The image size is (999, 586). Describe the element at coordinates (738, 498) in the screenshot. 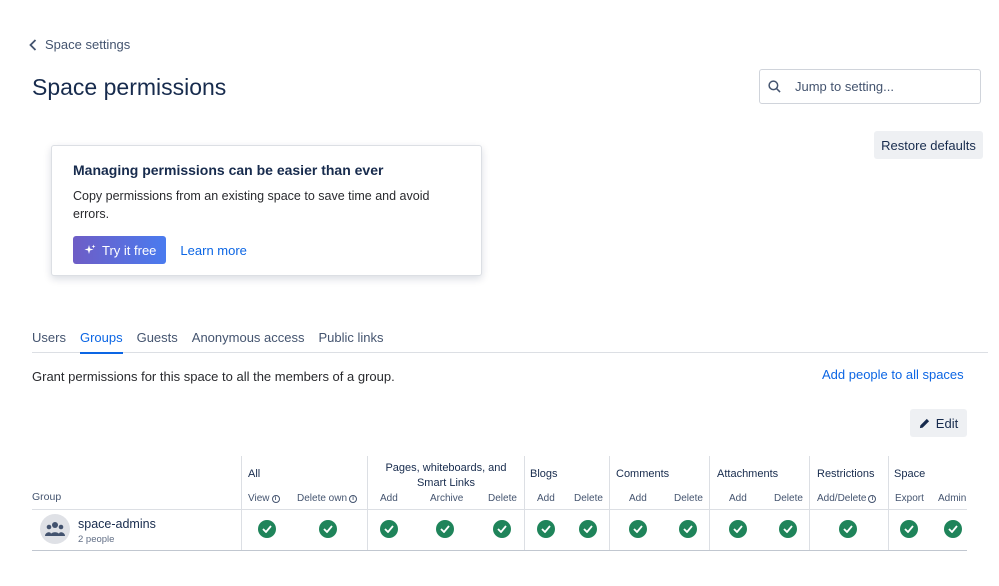

I see `column-attachments-add: Add` at that location.